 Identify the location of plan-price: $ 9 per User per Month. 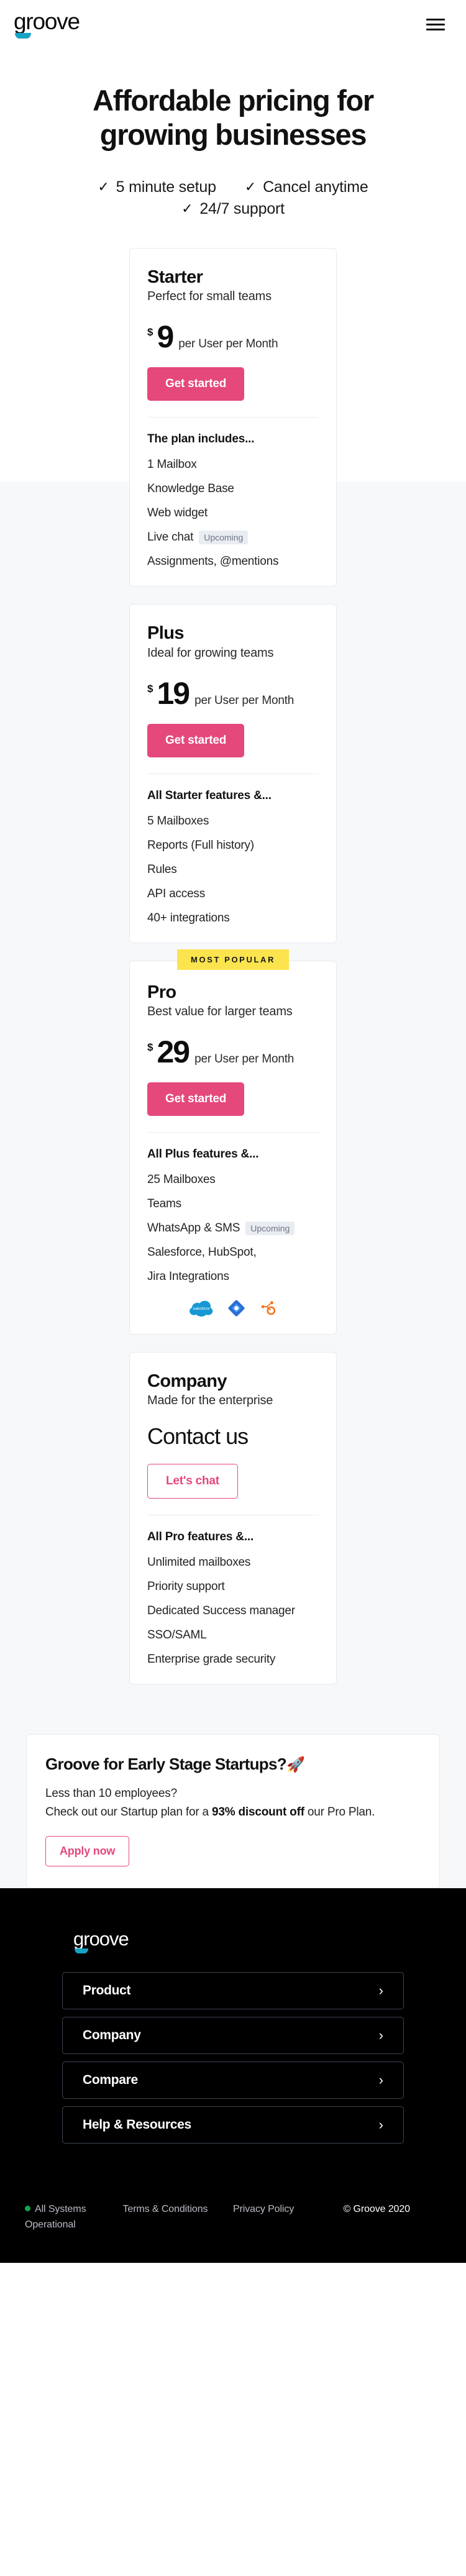
(233, 337).